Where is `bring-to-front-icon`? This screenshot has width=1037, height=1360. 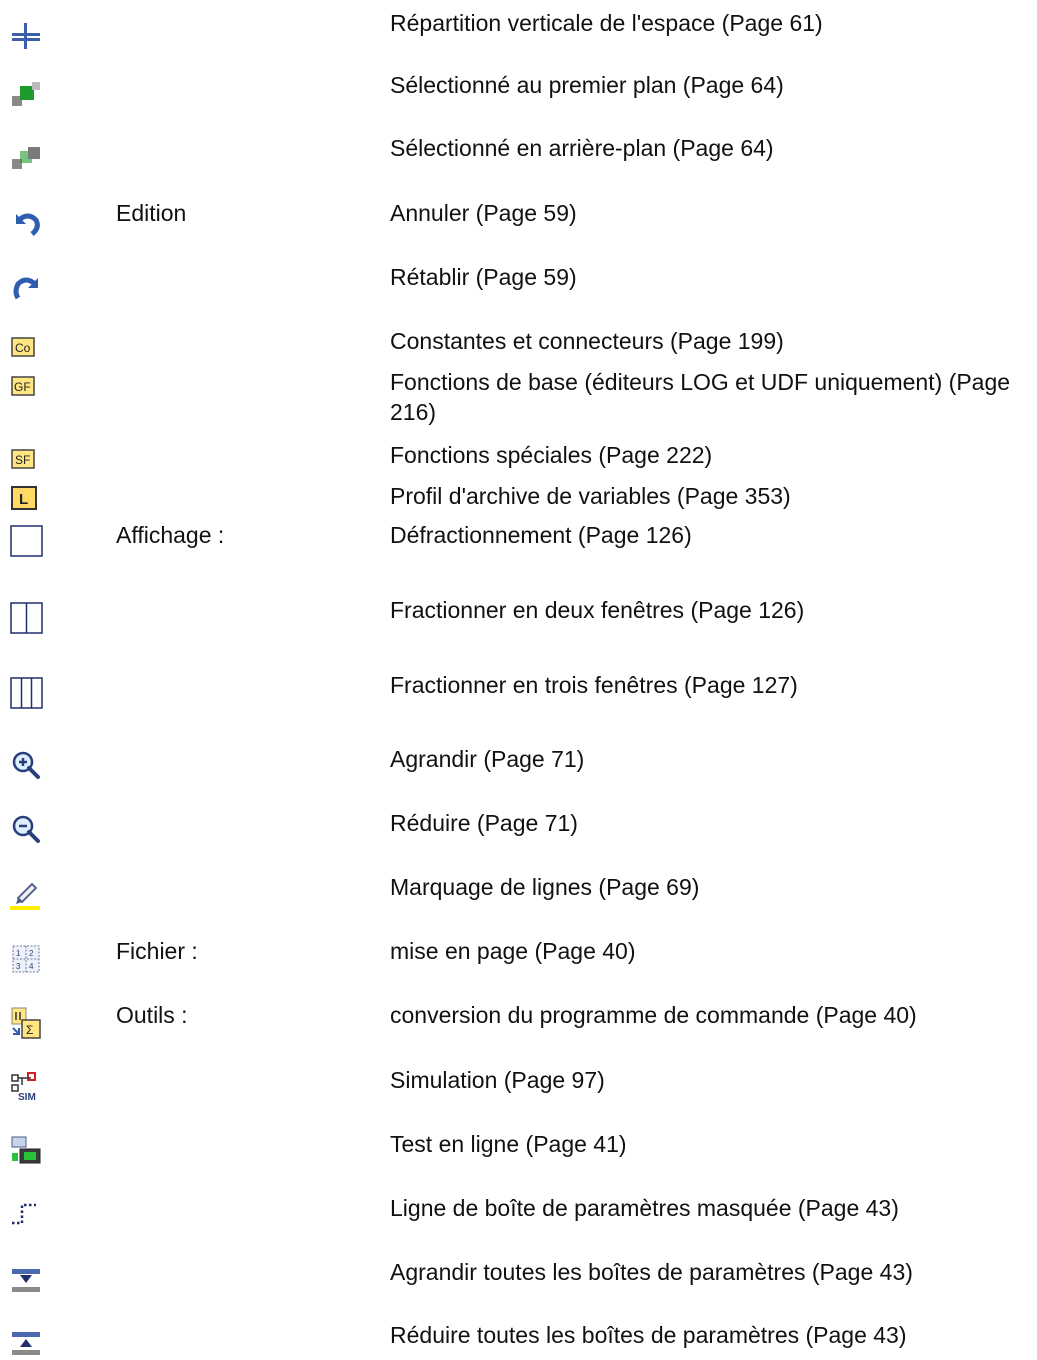 bring-to-front-icon is located at coordinates (27, 97).